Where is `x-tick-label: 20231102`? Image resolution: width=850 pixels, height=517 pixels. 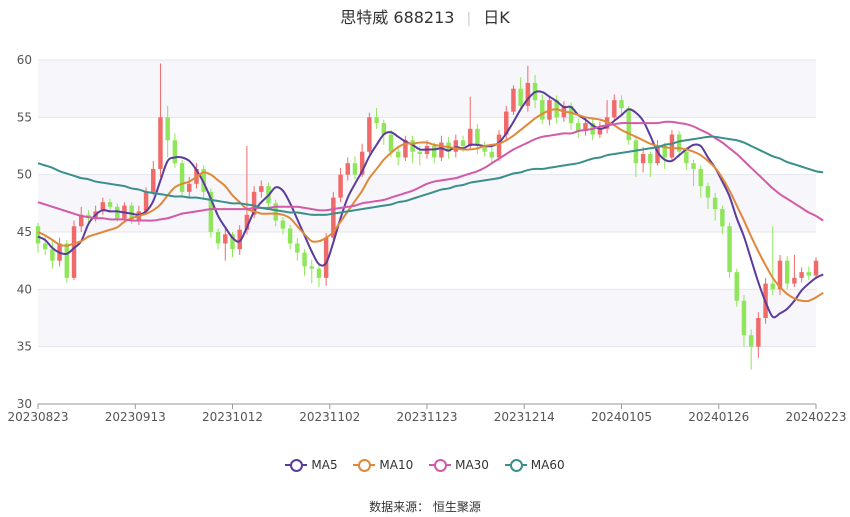
x-tick-label: 20231102 is located at coordinates (329, 417).